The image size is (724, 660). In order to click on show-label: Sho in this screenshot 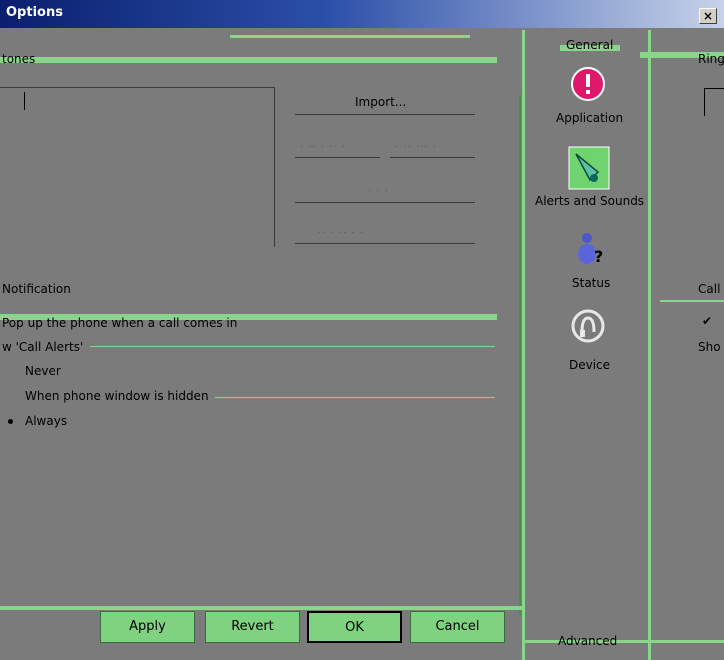, I will do `click(709, 347)`.